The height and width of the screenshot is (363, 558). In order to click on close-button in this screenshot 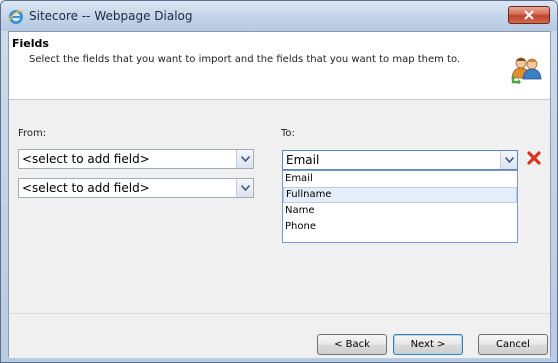, I will do `click(529, 15)`.